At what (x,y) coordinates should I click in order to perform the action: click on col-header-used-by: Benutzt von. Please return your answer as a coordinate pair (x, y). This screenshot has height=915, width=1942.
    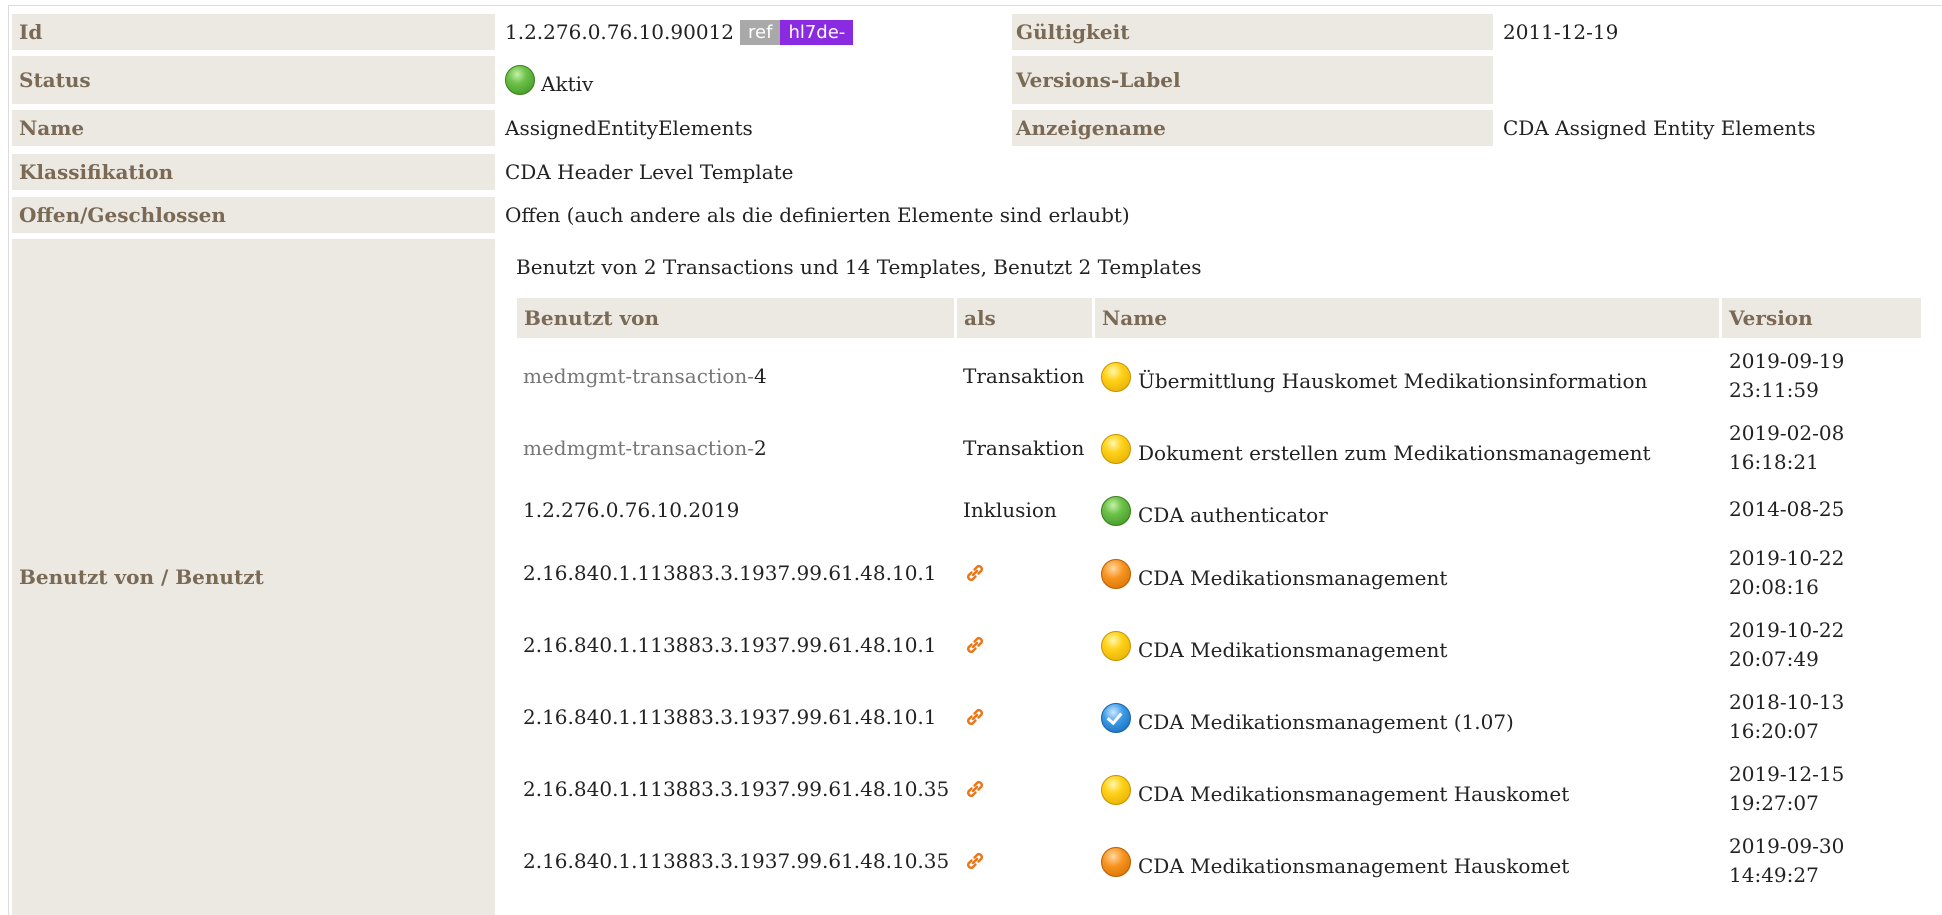
    Looking at the image, I should click on (735, 318).